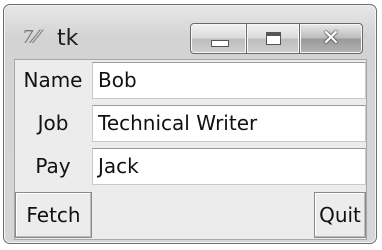 The height and width of the screenshot is (250, 382). I want to click on window-title: tk, so click(68, 38).